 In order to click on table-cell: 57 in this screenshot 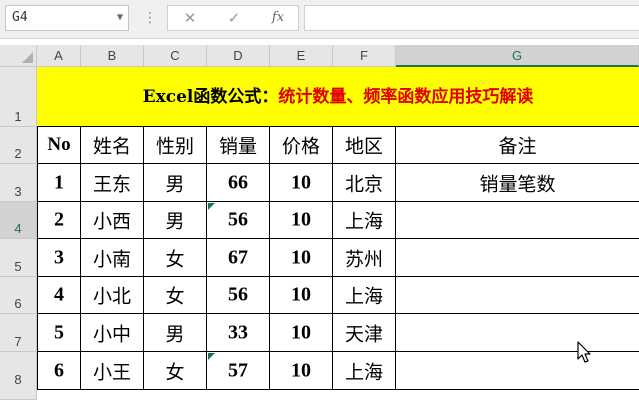, I will do `click(238, 371)`.